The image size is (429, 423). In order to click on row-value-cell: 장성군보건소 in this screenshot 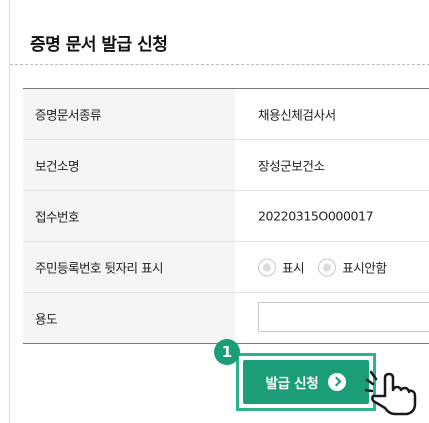, I will do `click(332, 165)`.